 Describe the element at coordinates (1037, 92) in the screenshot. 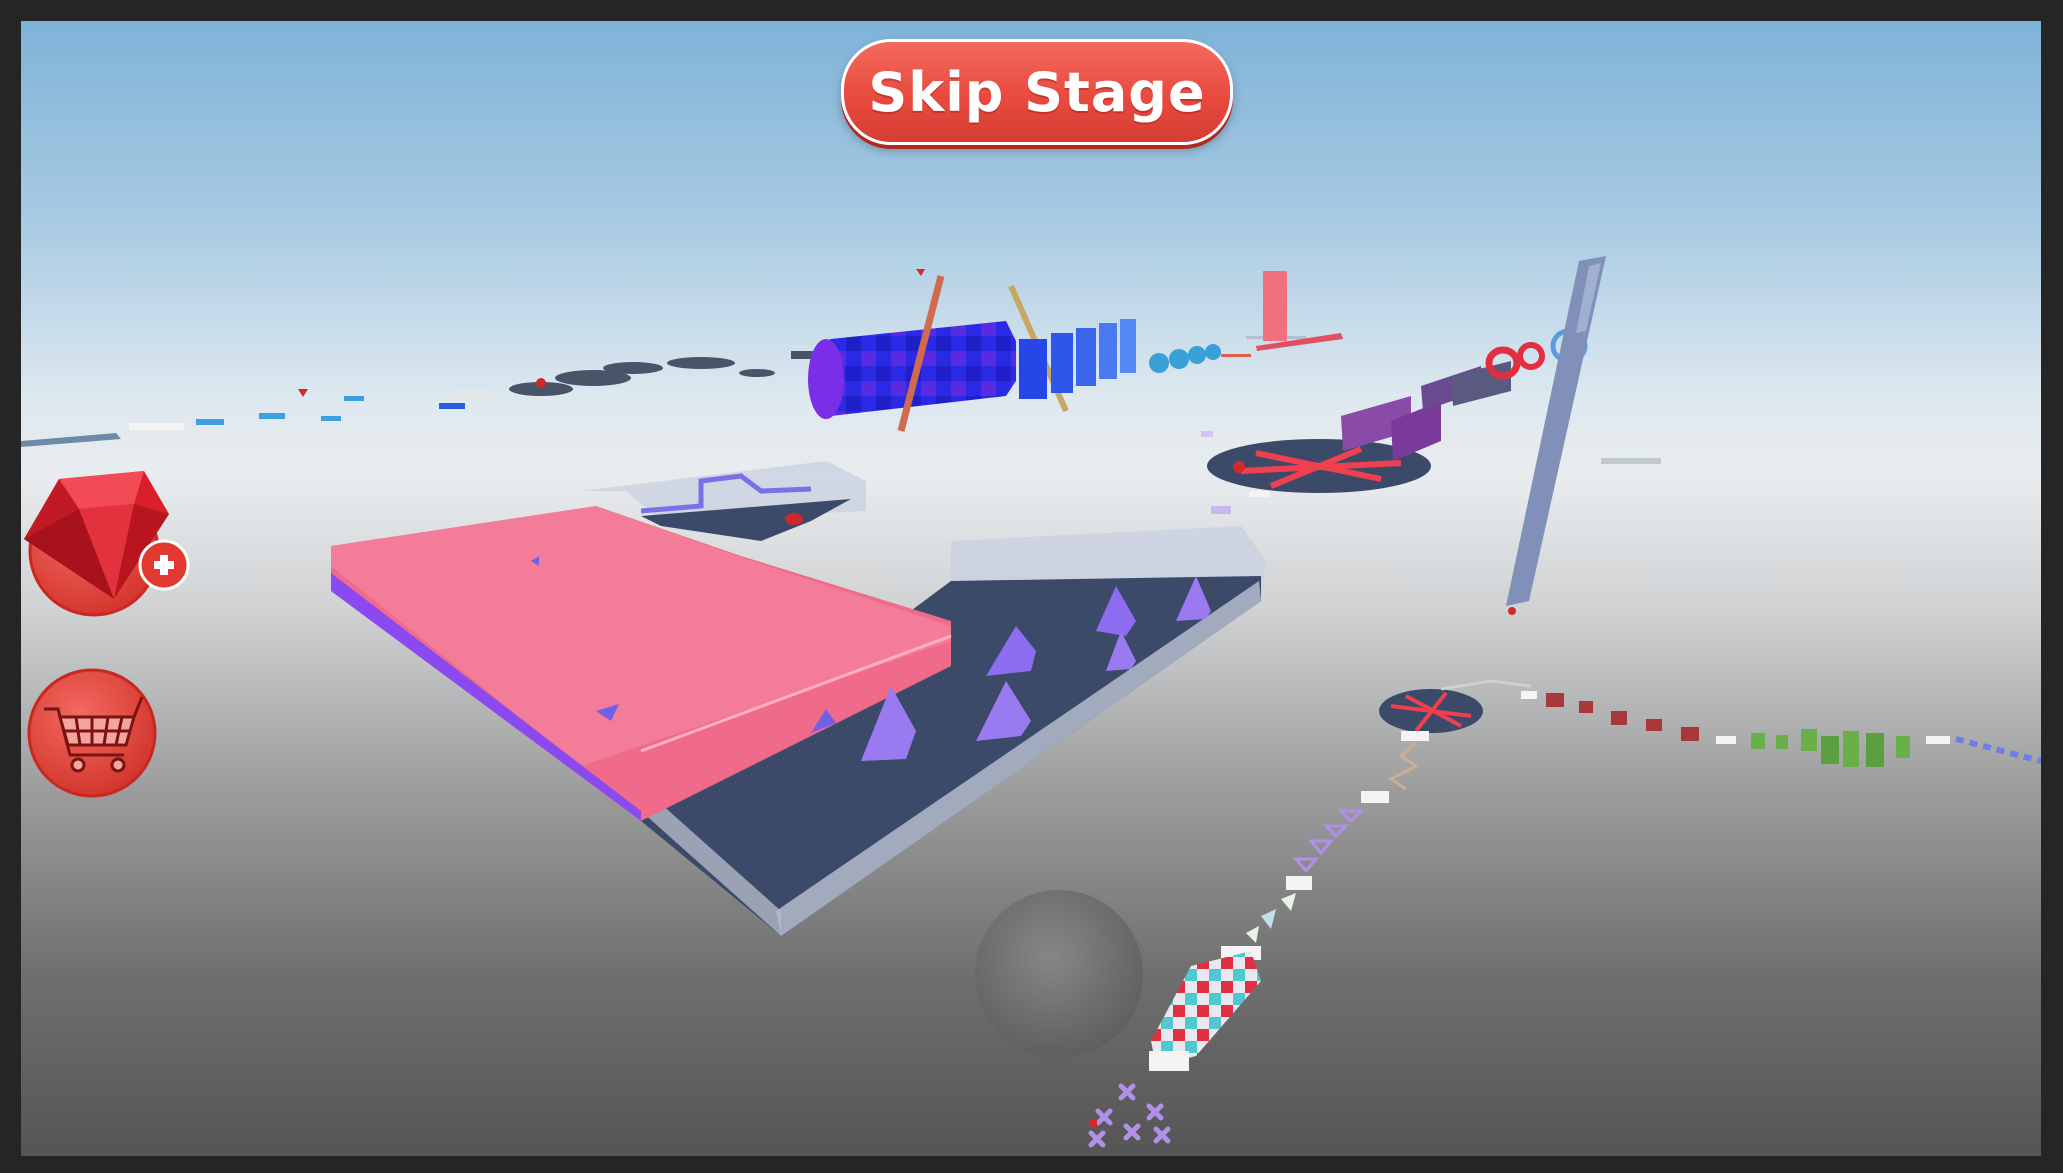

I see `skip-stage-button: Skip Stage` at that location.